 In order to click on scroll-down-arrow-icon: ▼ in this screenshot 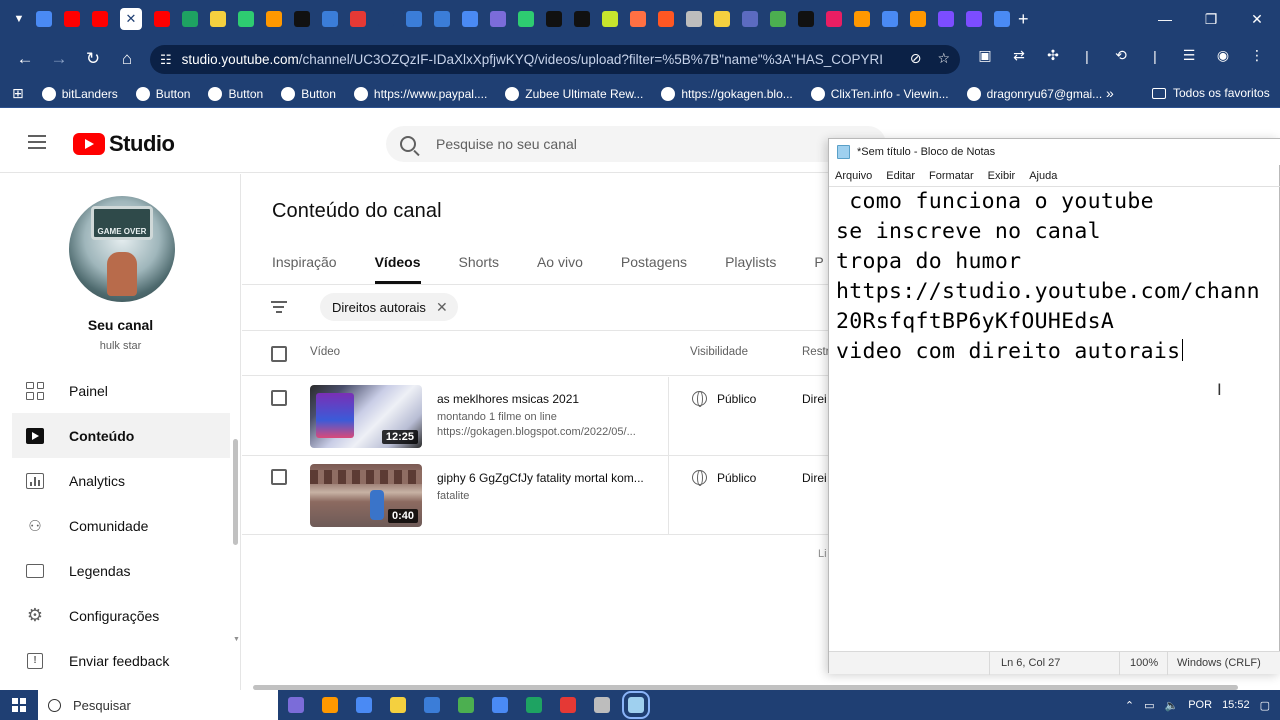, I will do `click(236, 639)`.